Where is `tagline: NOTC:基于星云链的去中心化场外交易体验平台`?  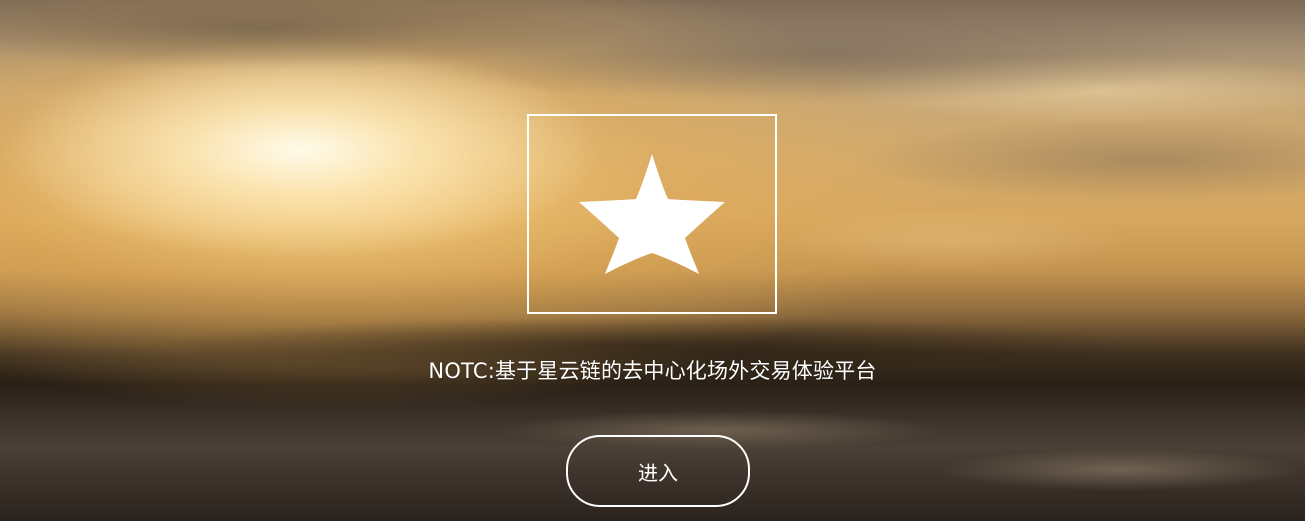 tagline: NOTC:基于星云链的去中心化场外交易体验平台 is located at coordinates (652, 371).